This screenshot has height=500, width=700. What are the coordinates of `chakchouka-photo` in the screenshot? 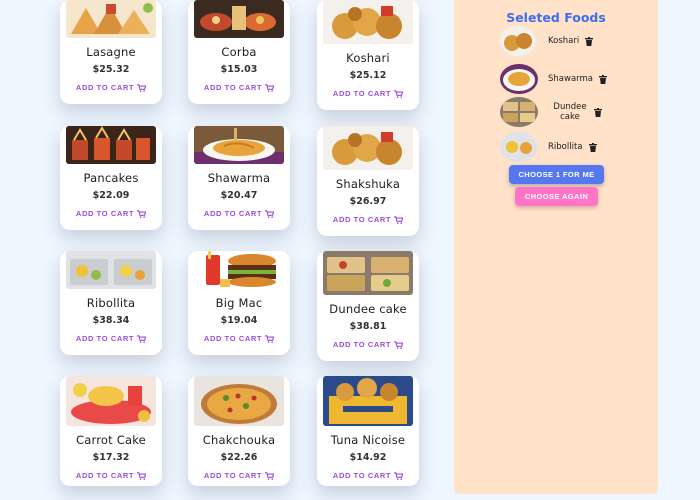 It's located at (239, 401).